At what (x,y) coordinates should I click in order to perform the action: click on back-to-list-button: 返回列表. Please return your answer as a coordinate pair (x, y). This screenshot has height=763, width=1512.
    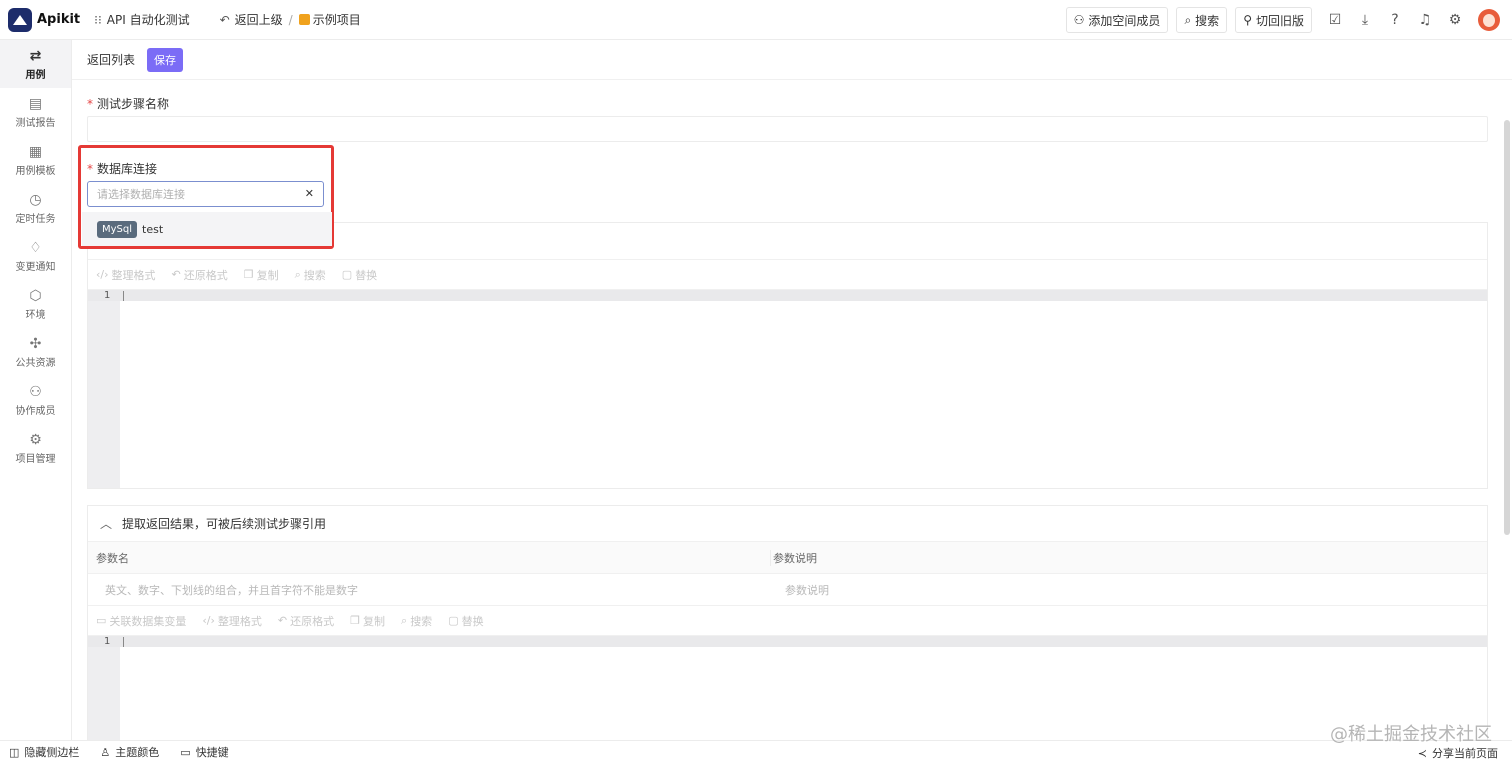
    Looking at the image, I should click on (111, 60).